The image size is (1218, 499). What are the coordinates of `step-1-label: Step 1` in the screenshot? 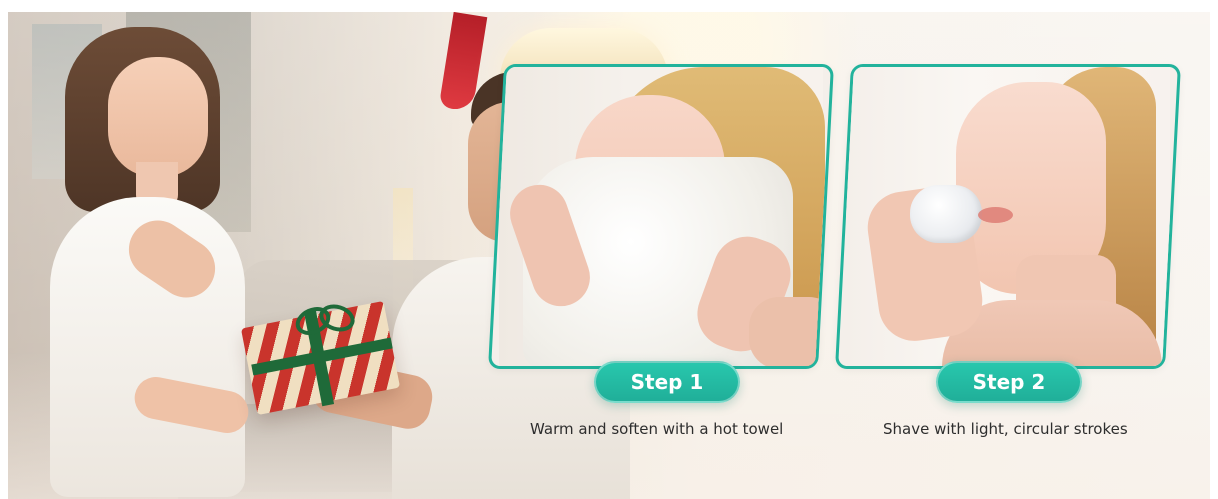 It's located at (667, 382).